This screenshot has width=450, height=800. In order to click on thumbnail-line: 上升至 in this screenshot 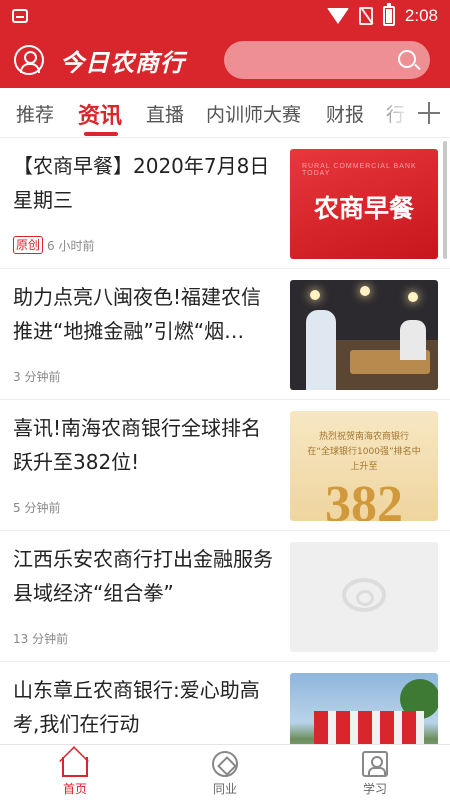, I will do `click(364, 467)`.